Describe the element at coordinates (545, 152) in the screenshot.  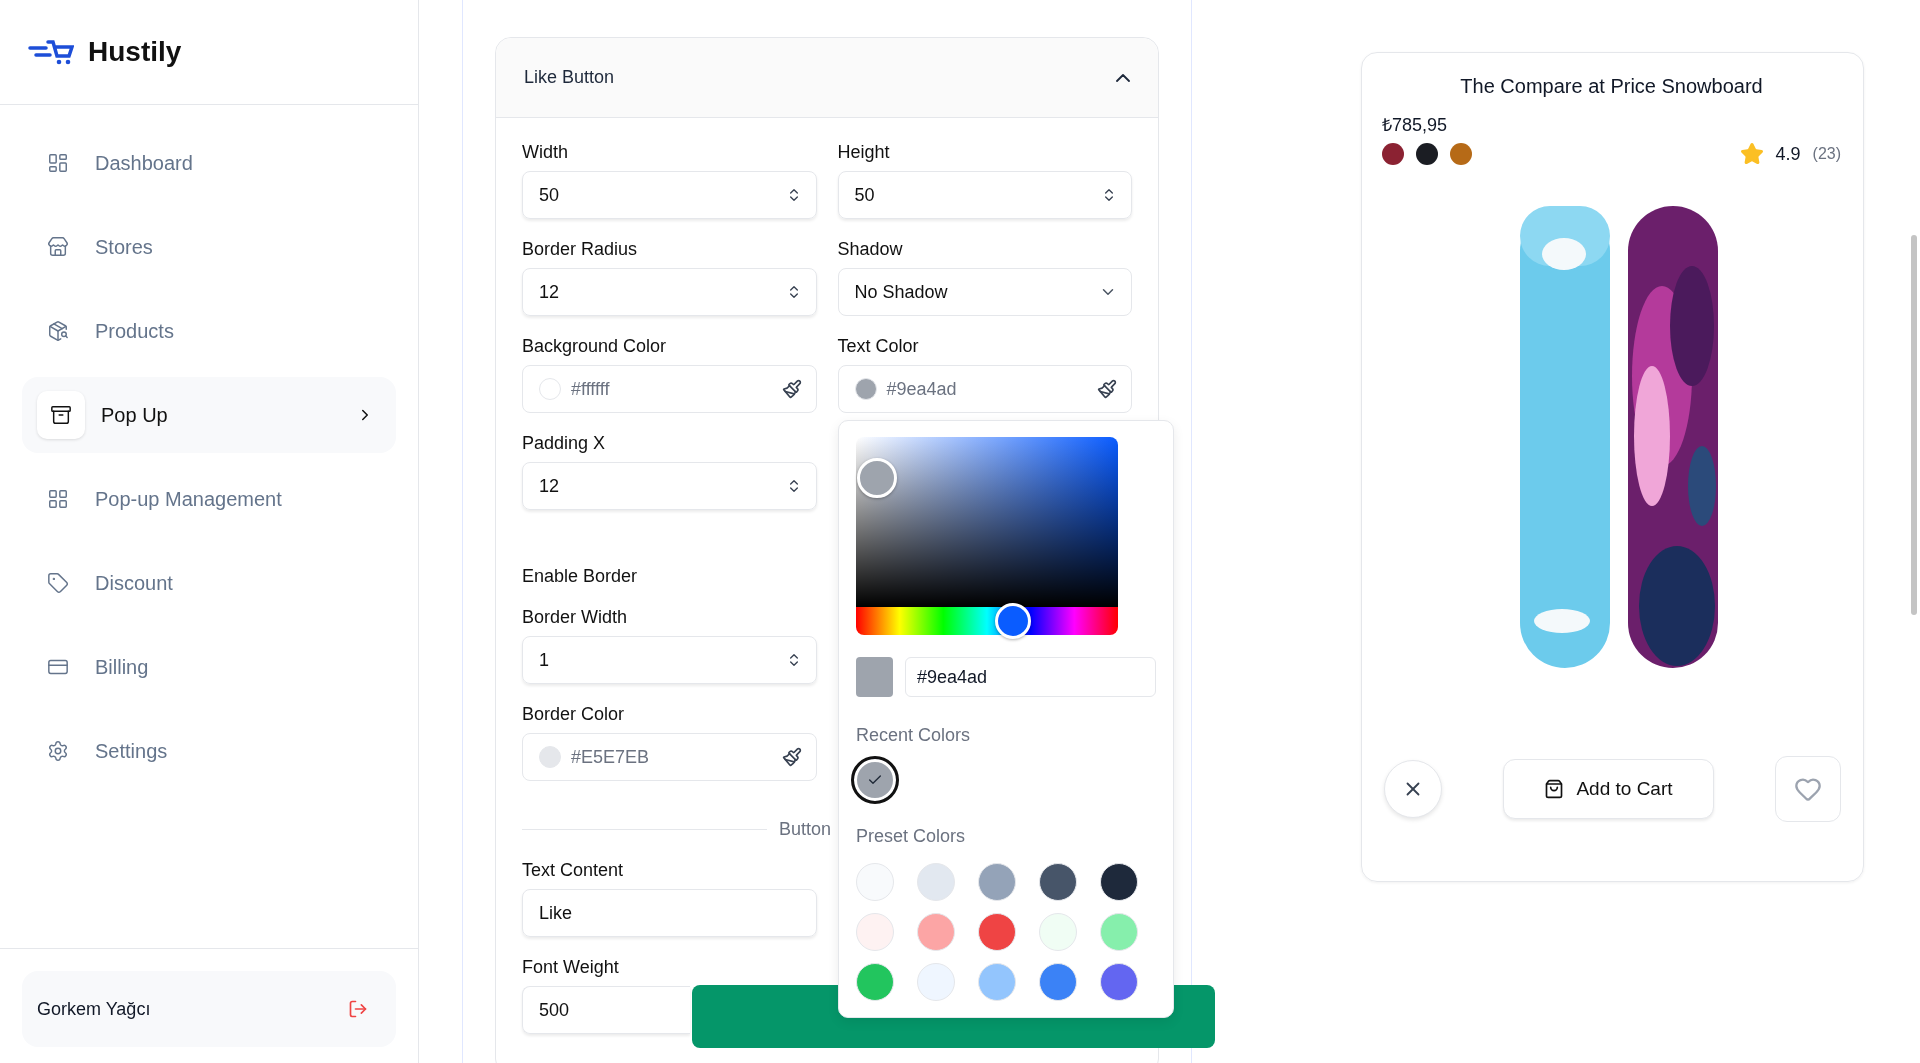
I see `field-label: Width` at that location.